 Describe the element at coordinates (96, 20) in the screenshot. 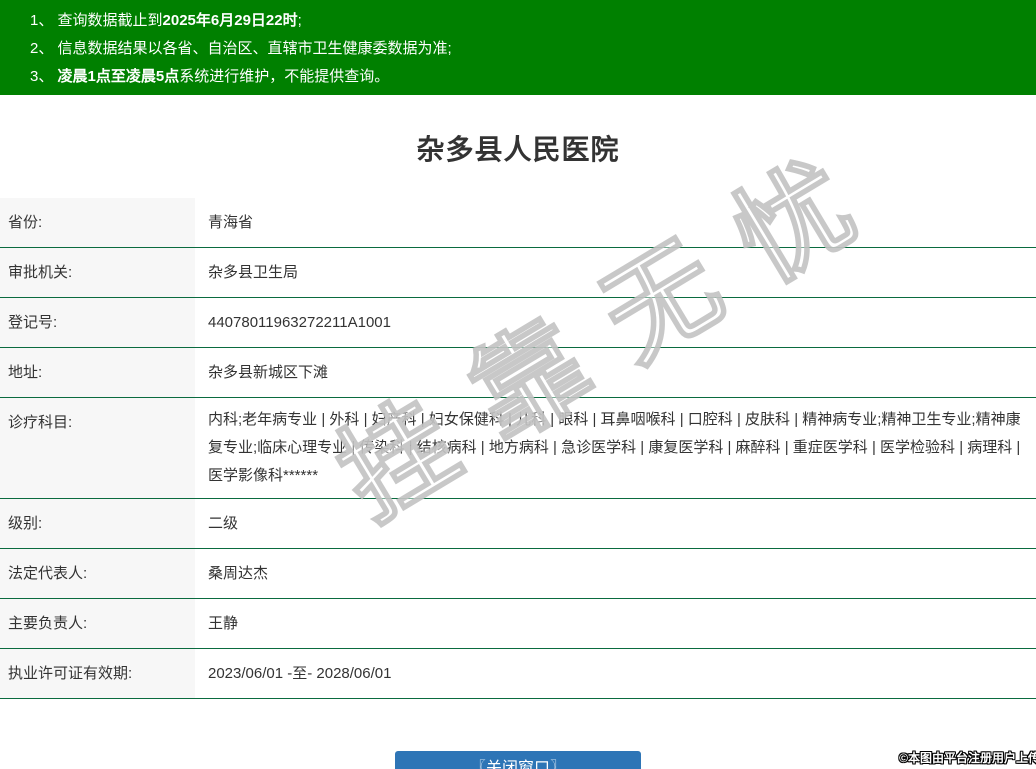

I see `notice-text: 1、 查询数据截止到` at that location.